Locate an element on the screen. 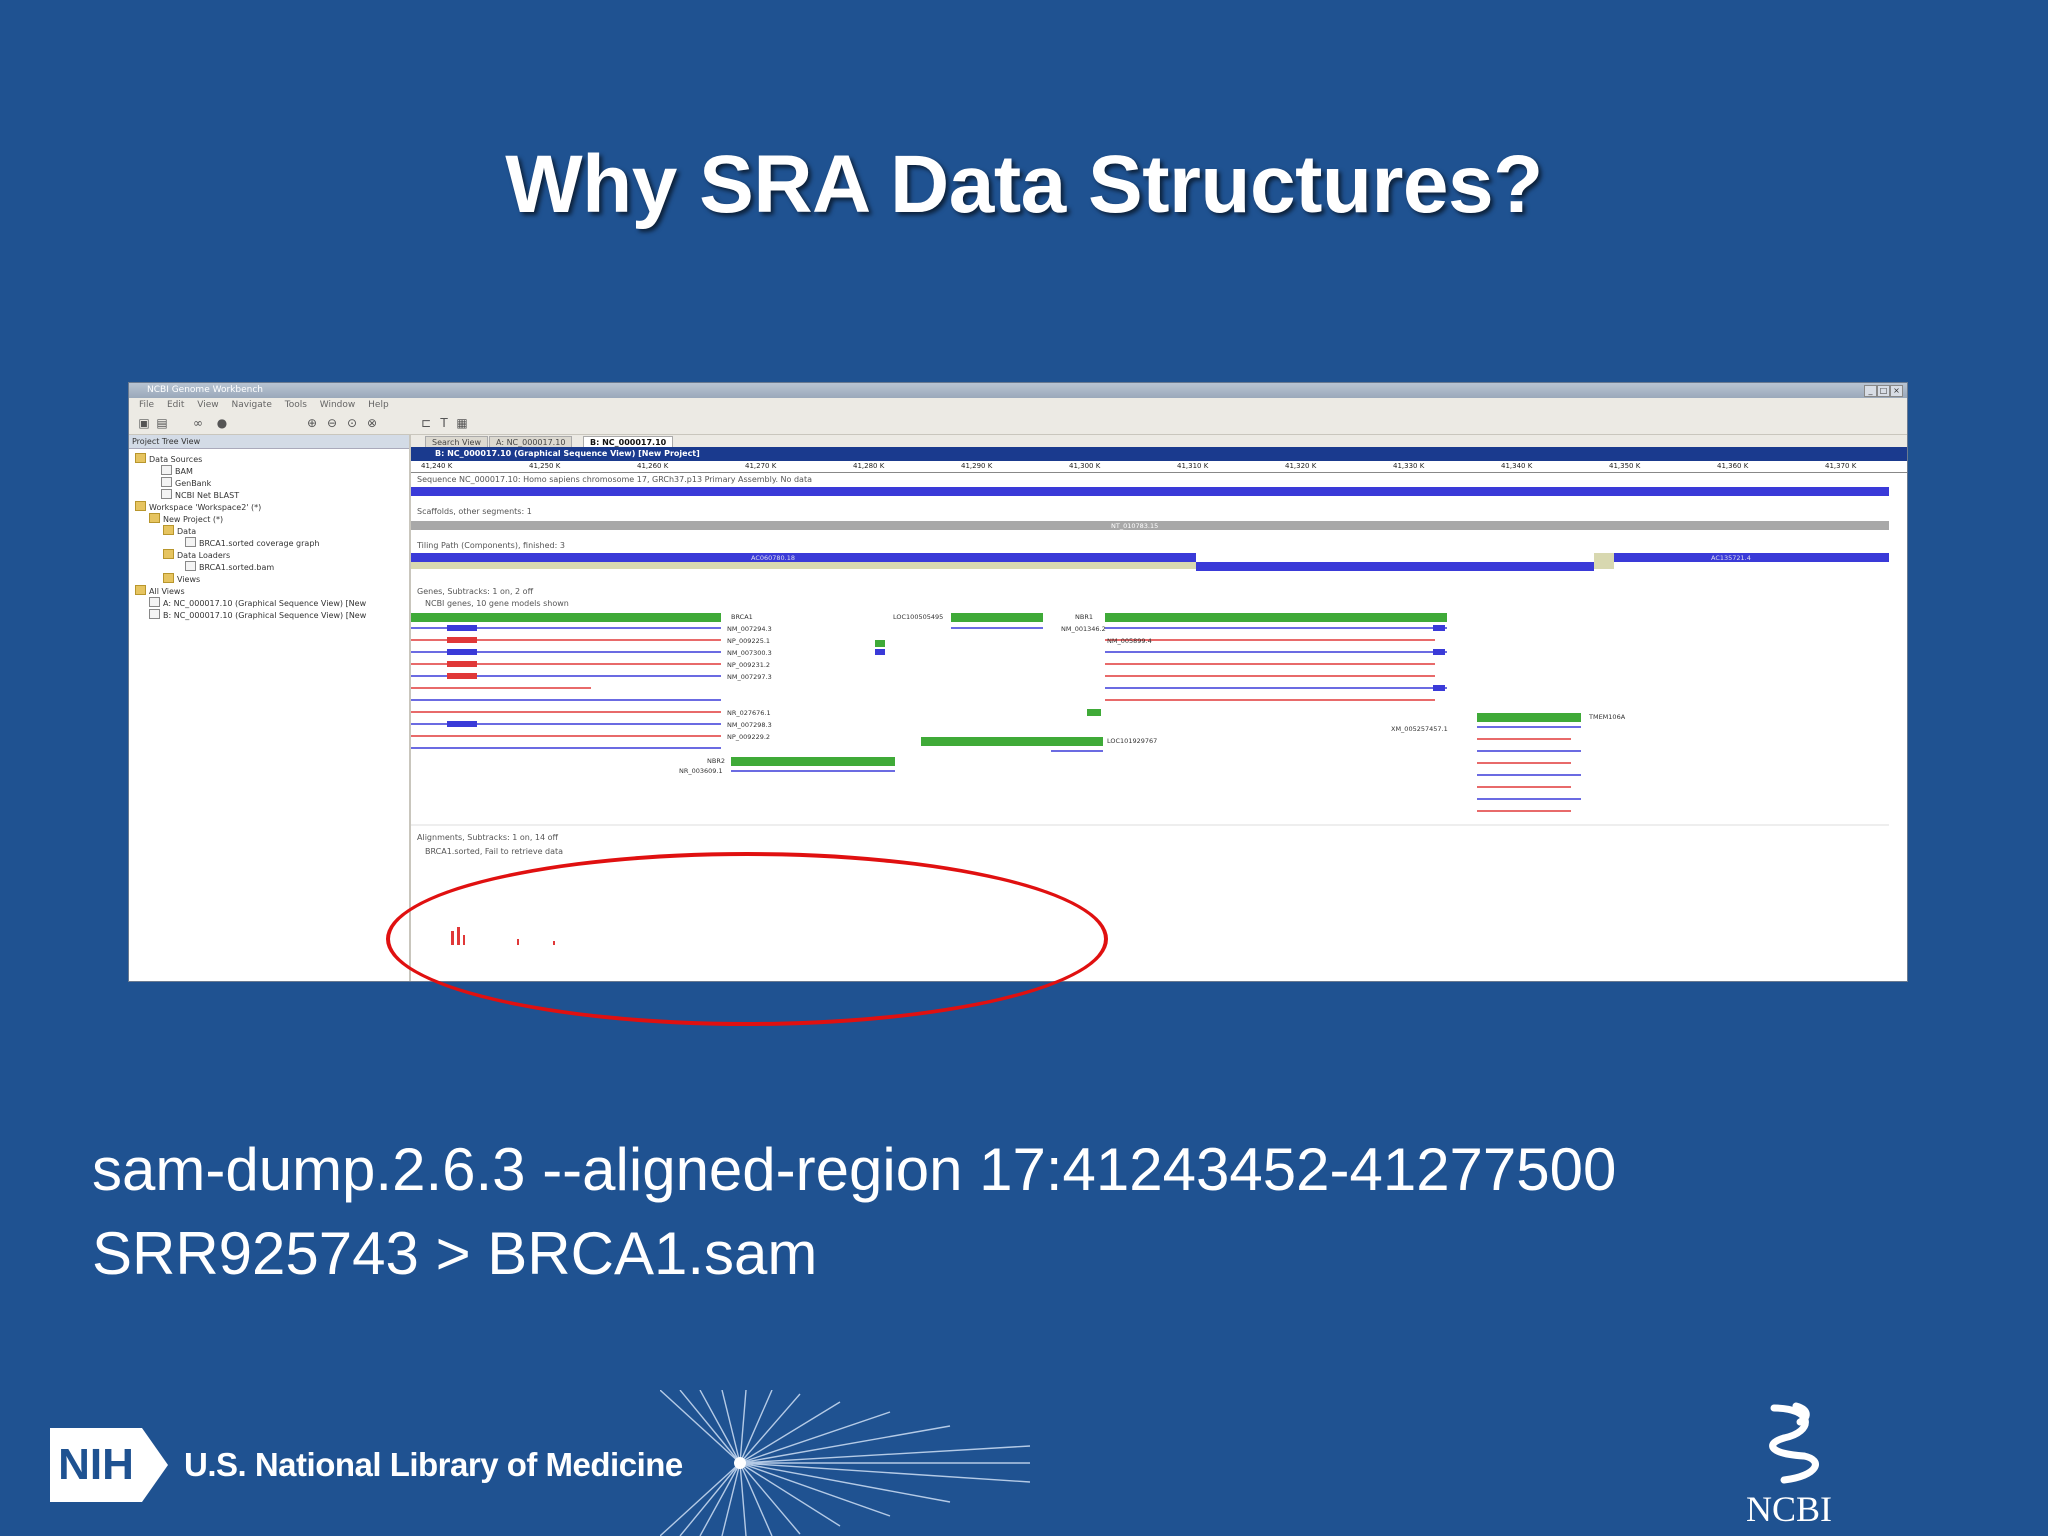 The image size is (2048, 1536). menu-window: Window is located at coordinates (338, 405).